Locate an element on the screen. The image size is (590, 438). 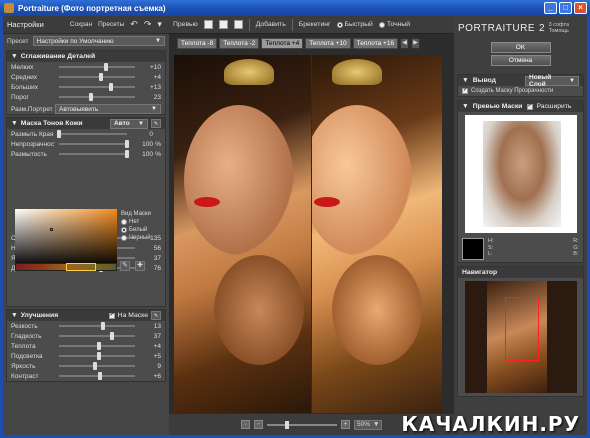
radio-precise is located at coordinates (381, 24).